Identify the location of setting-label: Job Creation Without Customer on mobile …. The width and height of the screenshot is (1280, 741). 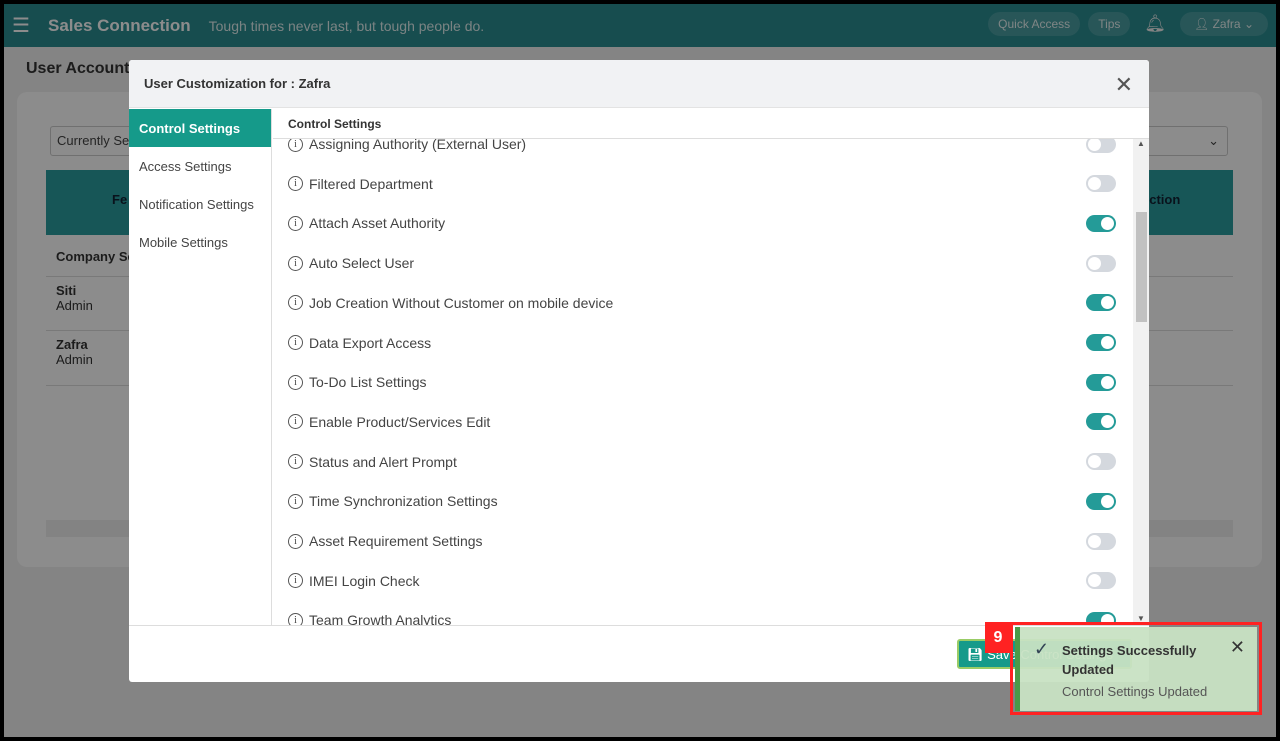
(461, 302).